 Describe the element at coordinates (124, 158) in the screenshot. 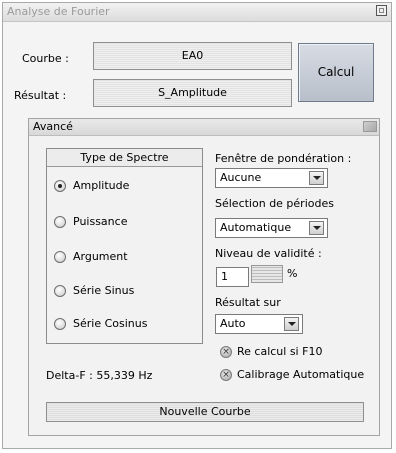

I see `spectrum-type-title: Type de Spectre` at that location.